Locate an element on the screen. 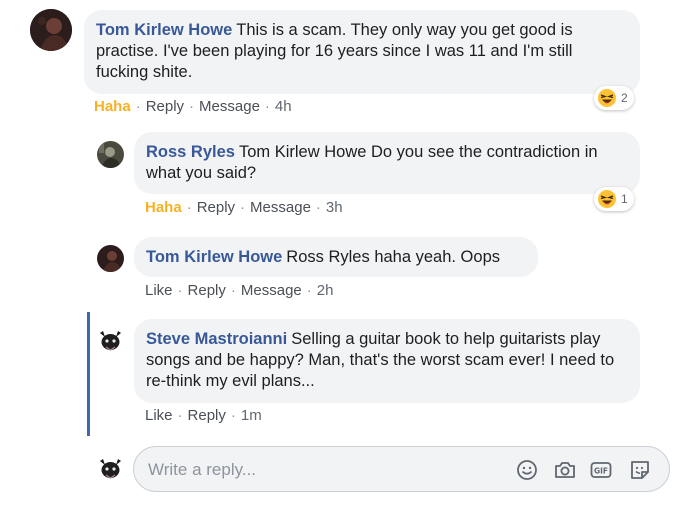 Image resolution: width=700 pixels, height=506 pixels. reaction-count: 2 is located at coordinates (624, 98).